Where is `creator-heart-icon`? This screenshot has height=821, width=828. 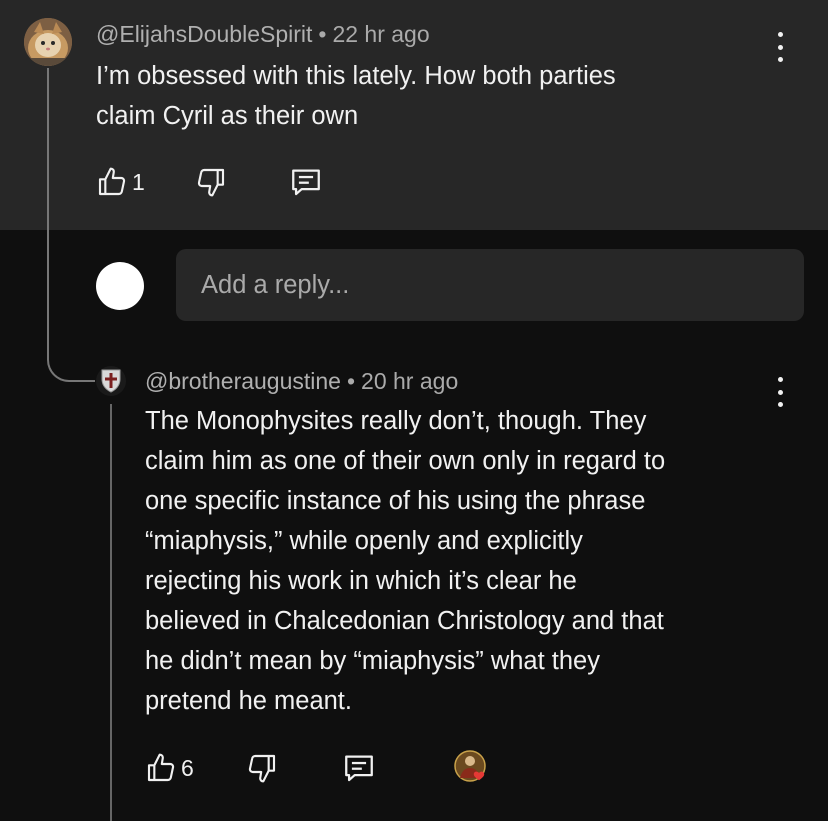 creator-heart-icon is located at coordinates (472, 768).